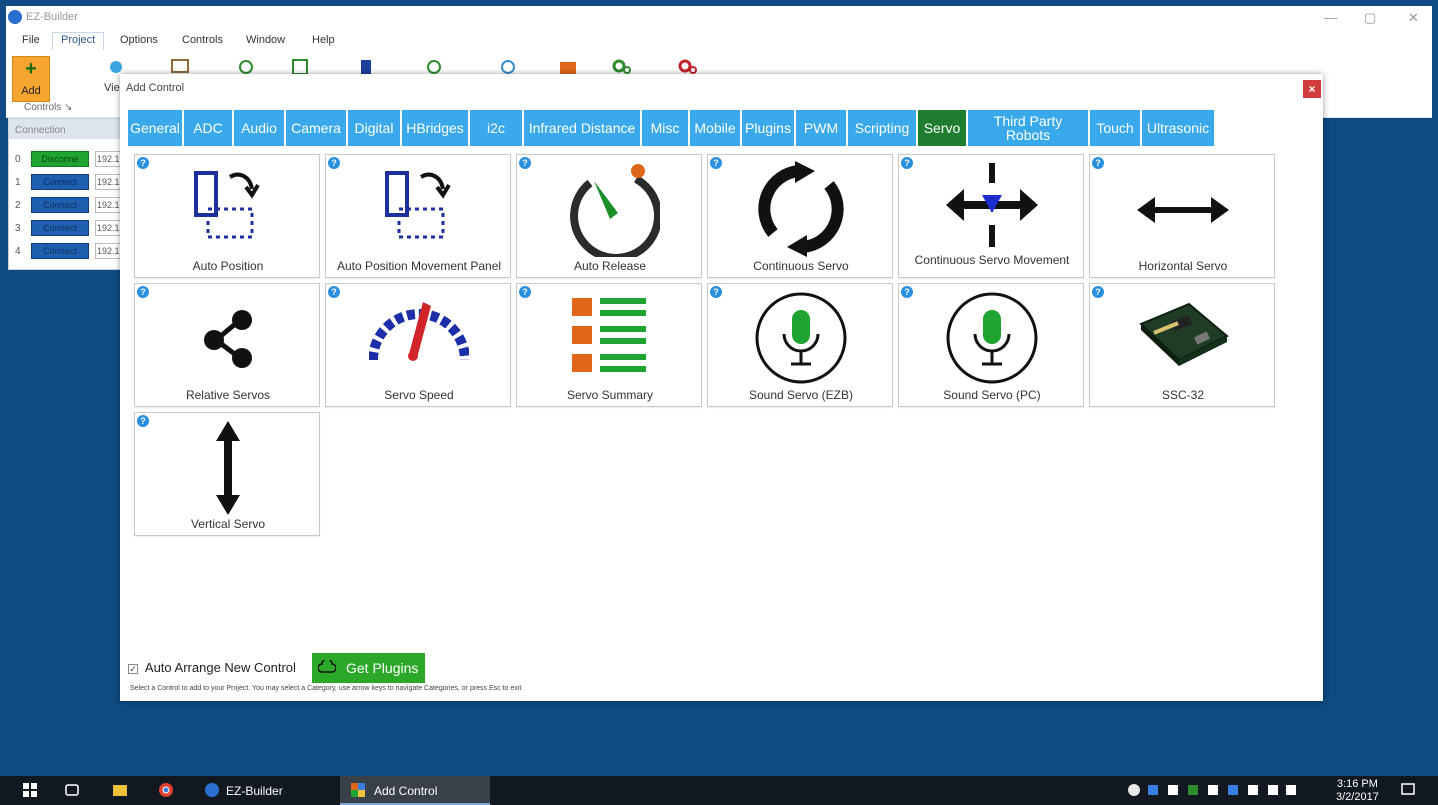  What do you see at coordinates (316, 128) in the screenshot?
I see `tab-camera: Camera` at bounding box center [316, 128].